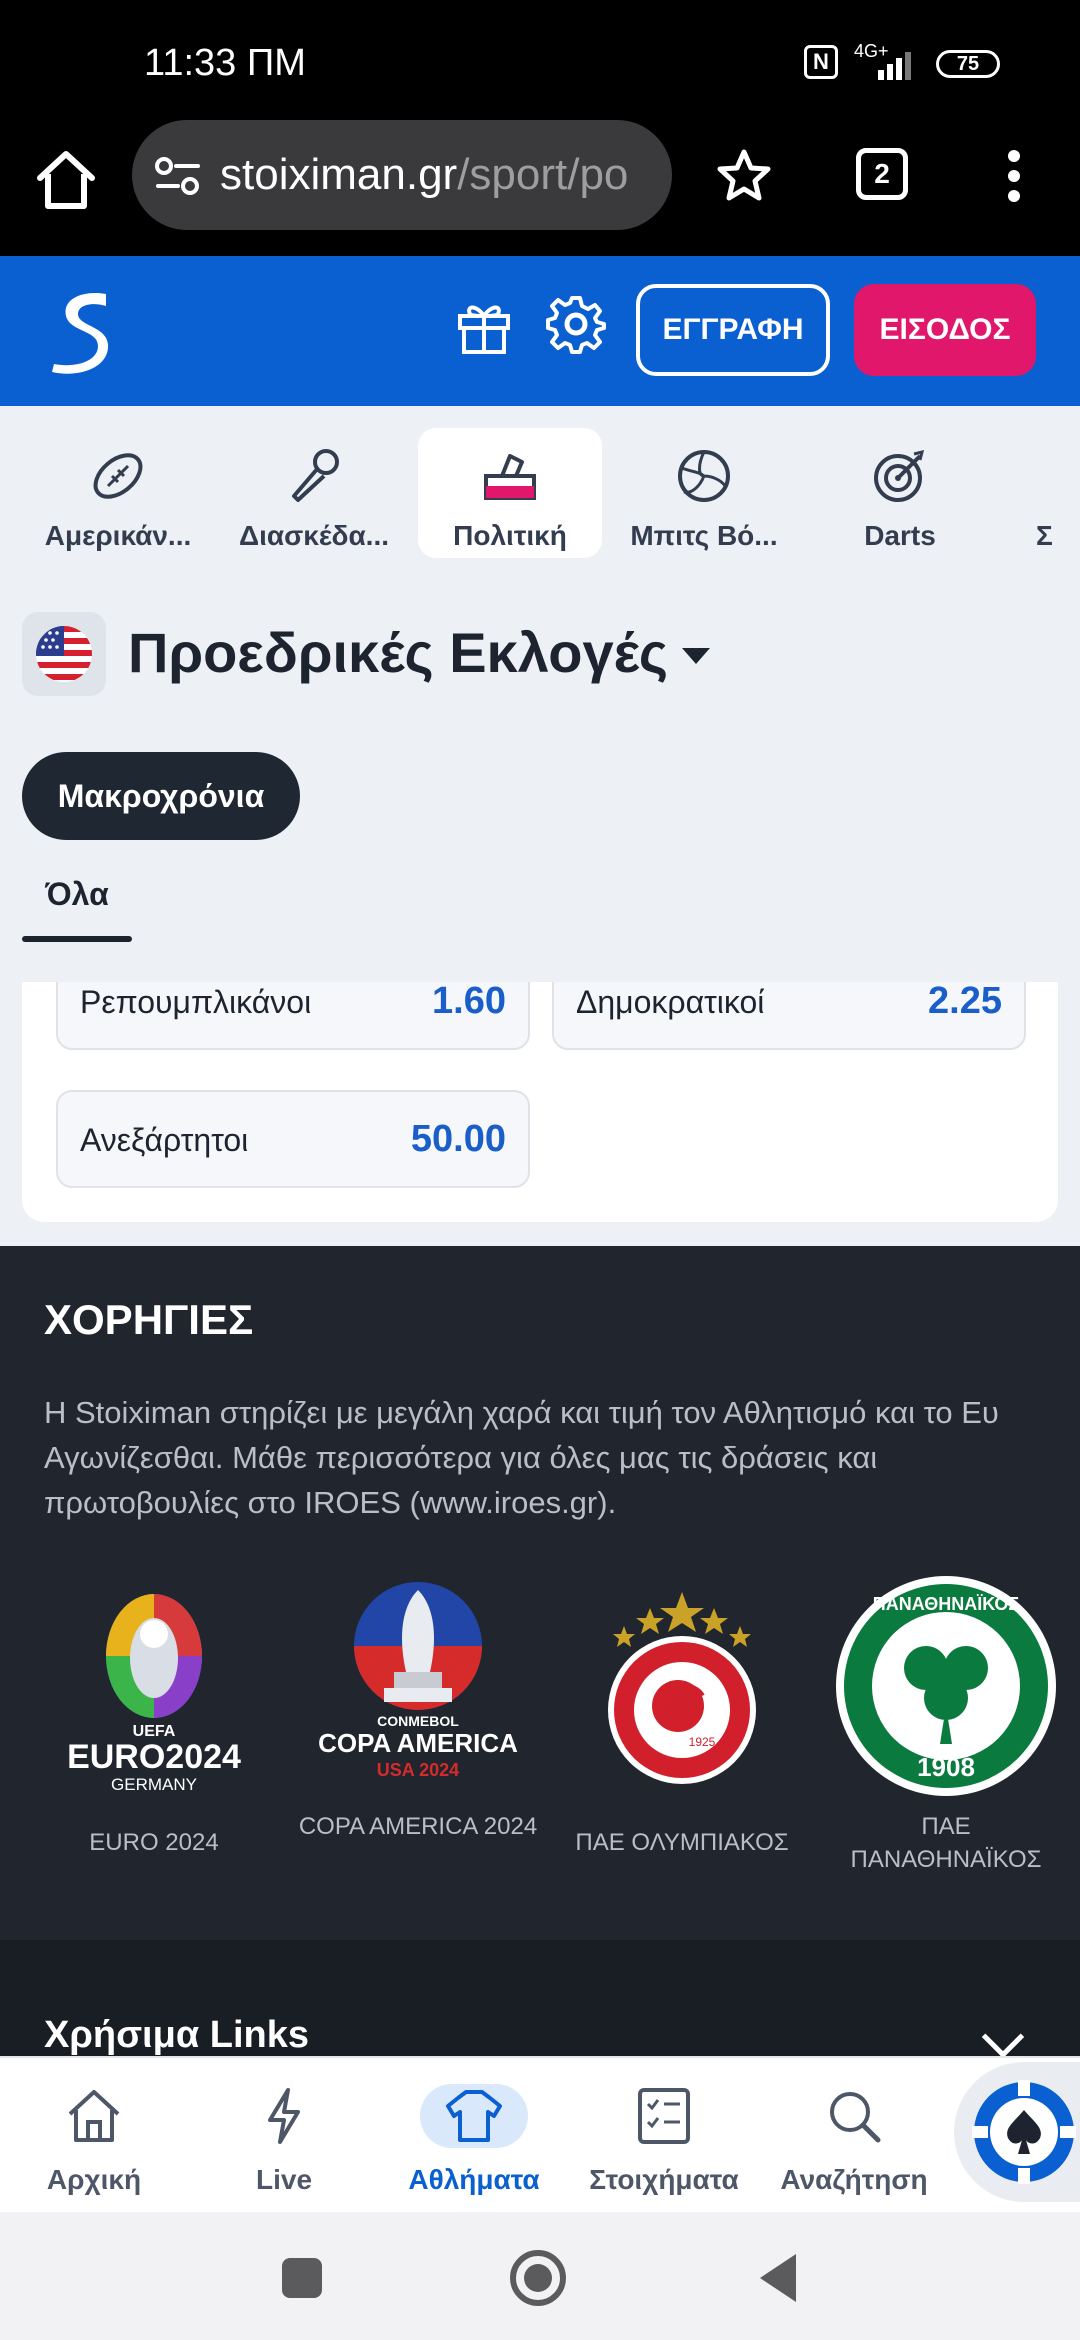  I want to click on euro-logo-text: EURO2024, so click(154, 1757).